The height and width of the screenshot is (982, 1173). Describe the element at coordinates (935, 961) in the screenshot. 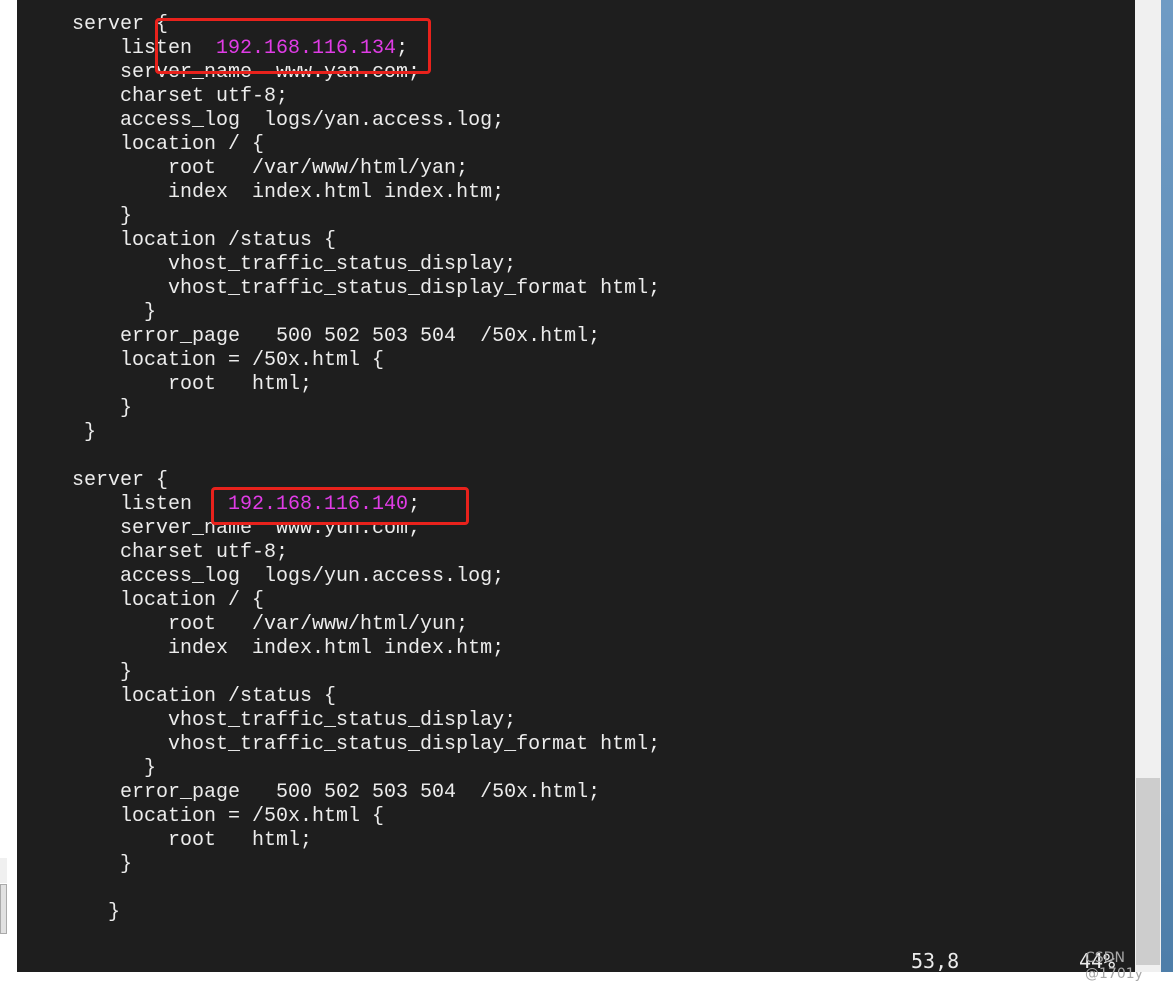

I see `cursor-position: 53,8` at that location.